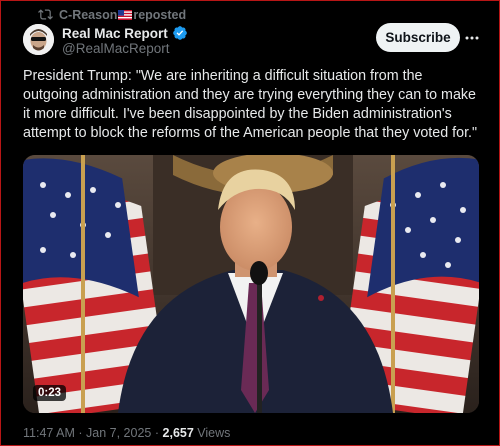 The width and height of the screenshot is (500, 446). Describe the element at coordinates (88, 15) in the screenshot. I see `repost-user: C-Reason` at that location.